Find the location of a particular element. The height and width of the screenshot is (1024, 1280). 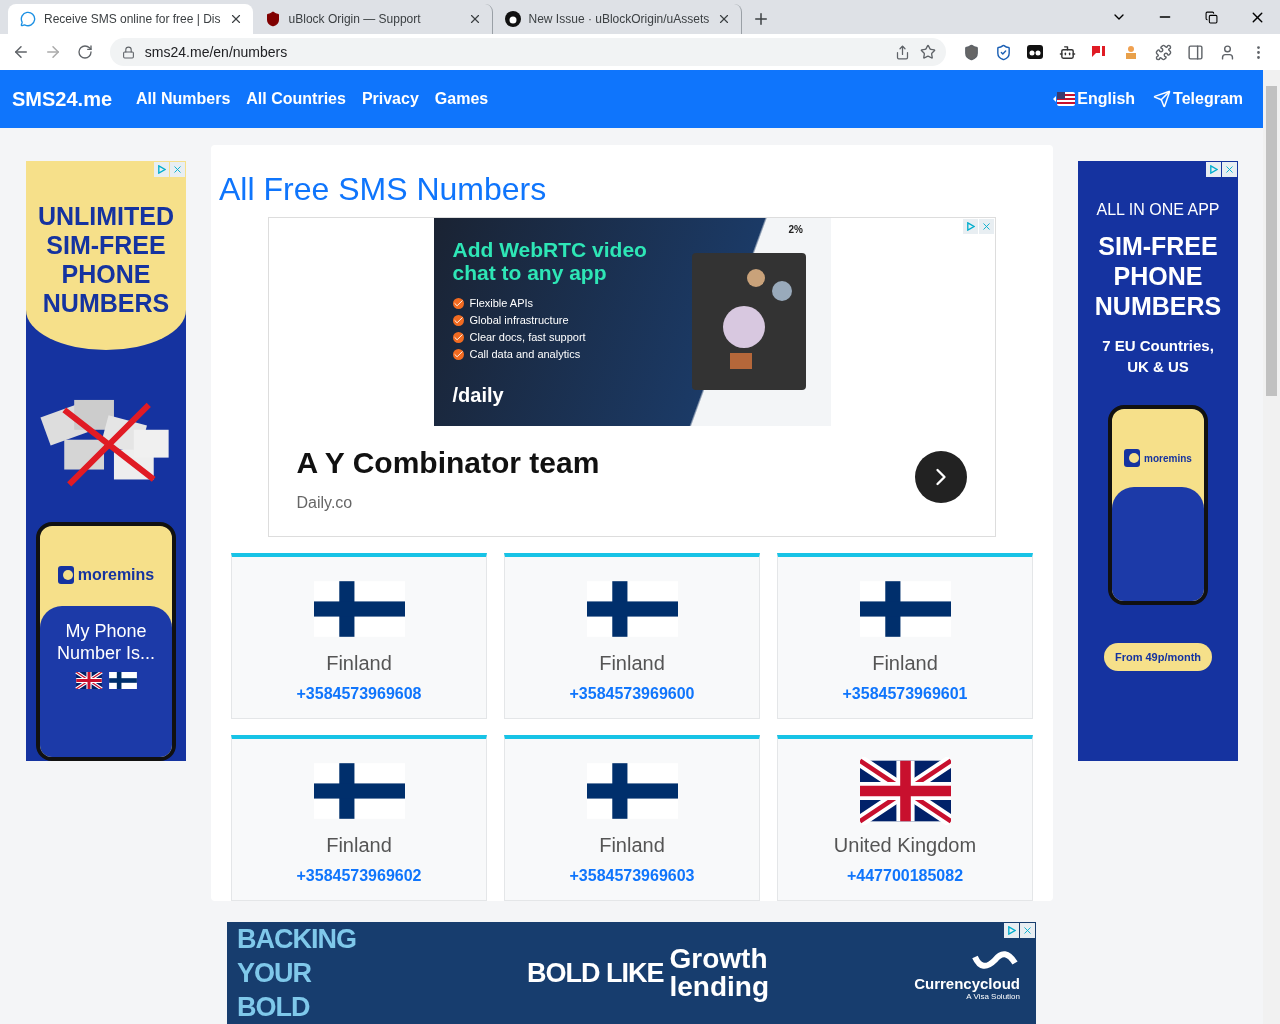

ad-bullet: Global infrastructure is located at coordinates (519, 320).